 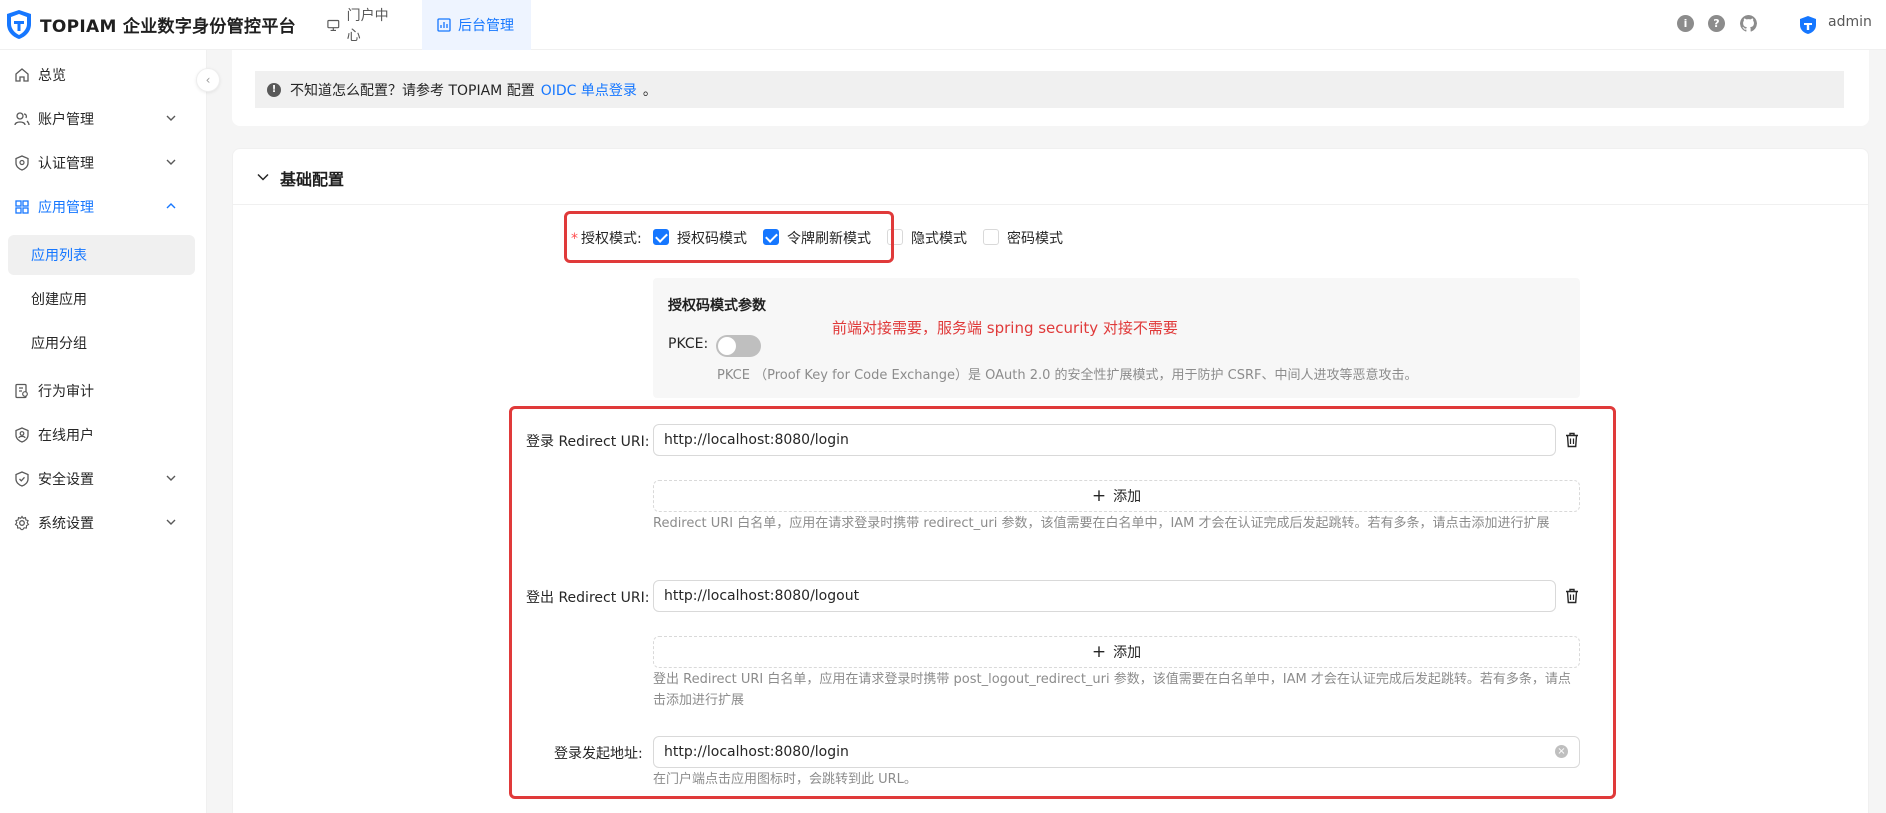 I want to click on sidebar-item-label: 认证管理, so click(x=66, y=164).